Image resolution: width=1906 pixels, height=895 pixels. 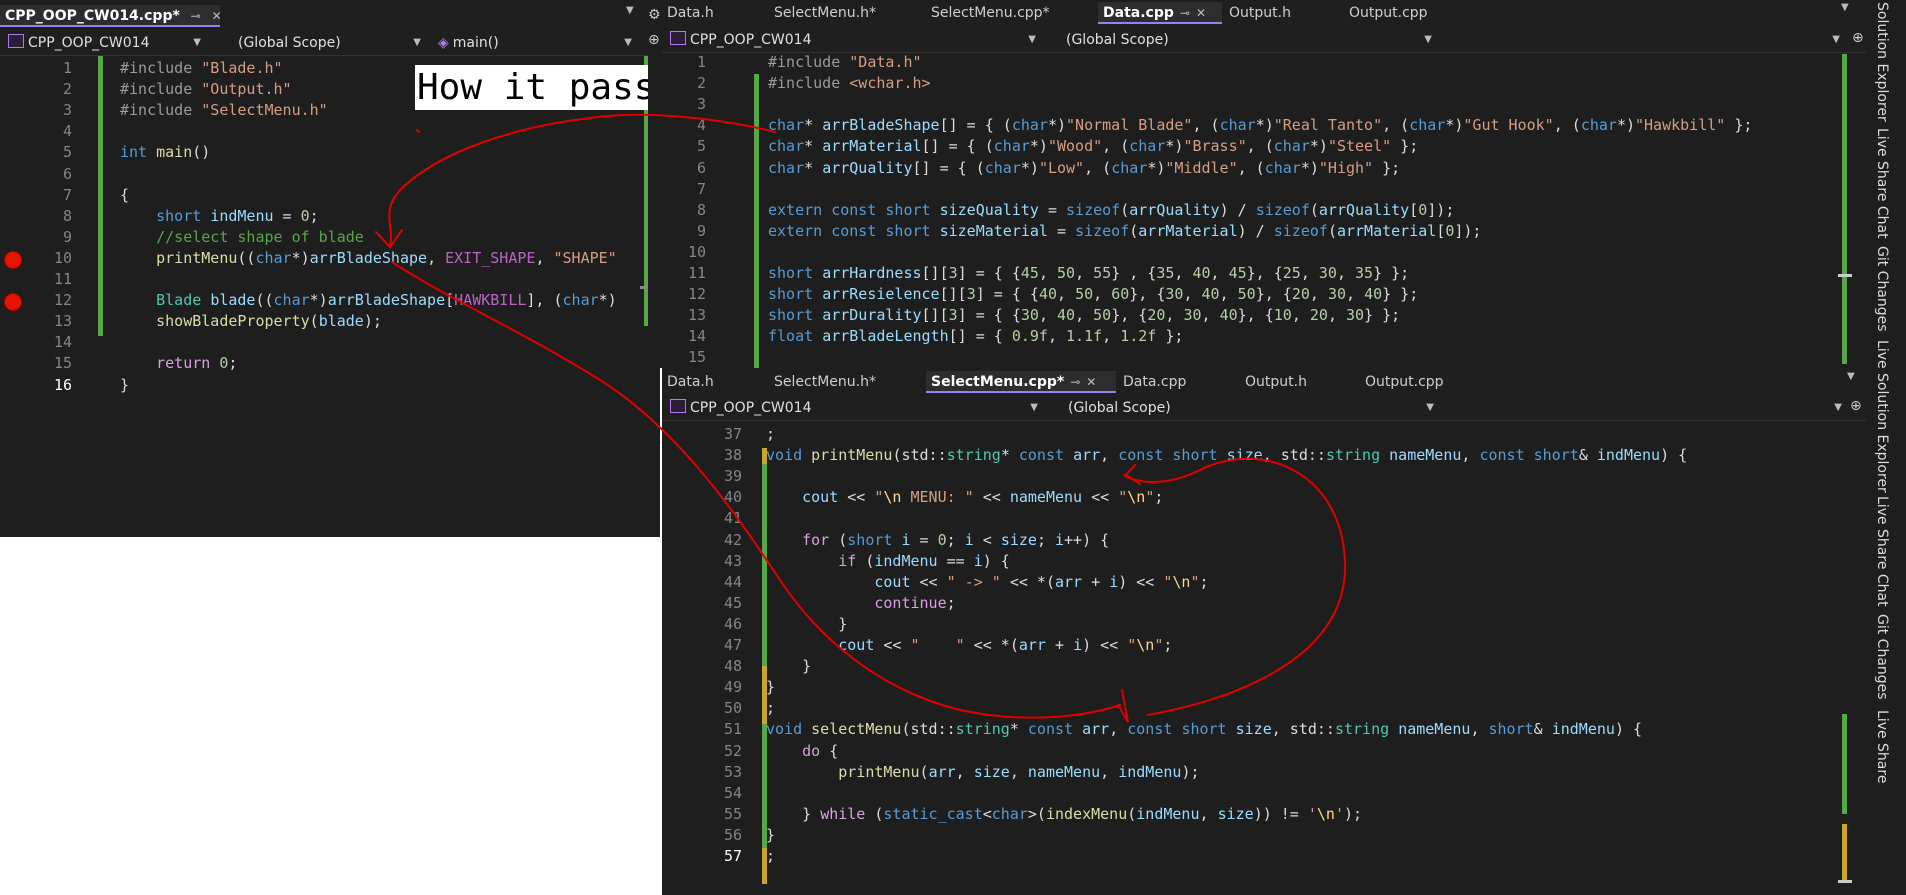 What do you see at coordinates (1262, 518) in the screenshot?
I see `code-line: 41` at bounding box center [1262, 518].